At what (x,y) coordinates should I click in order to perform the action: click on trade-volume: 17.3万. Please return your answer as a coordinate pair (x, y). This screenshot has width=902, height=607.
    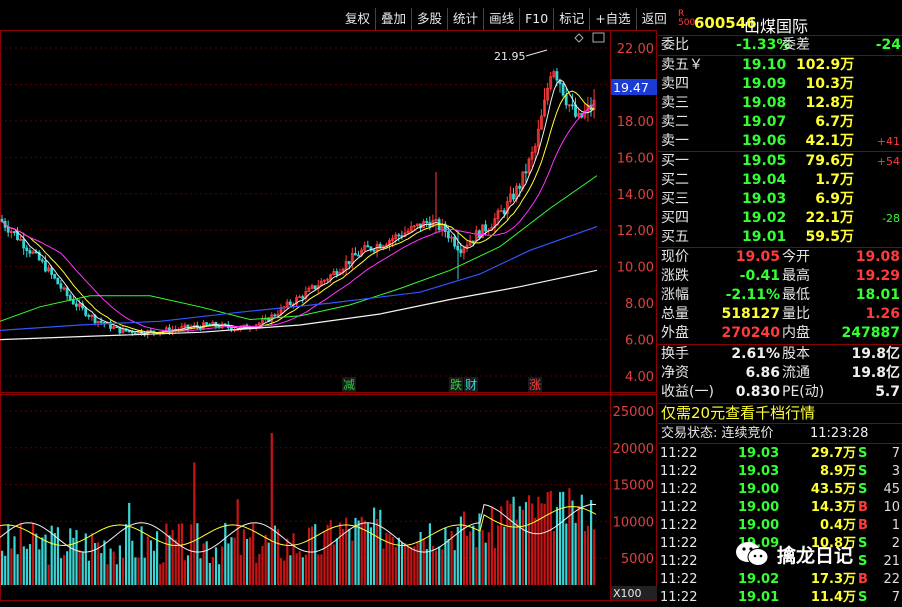
    Looking at the image, I should click on (833, 579).